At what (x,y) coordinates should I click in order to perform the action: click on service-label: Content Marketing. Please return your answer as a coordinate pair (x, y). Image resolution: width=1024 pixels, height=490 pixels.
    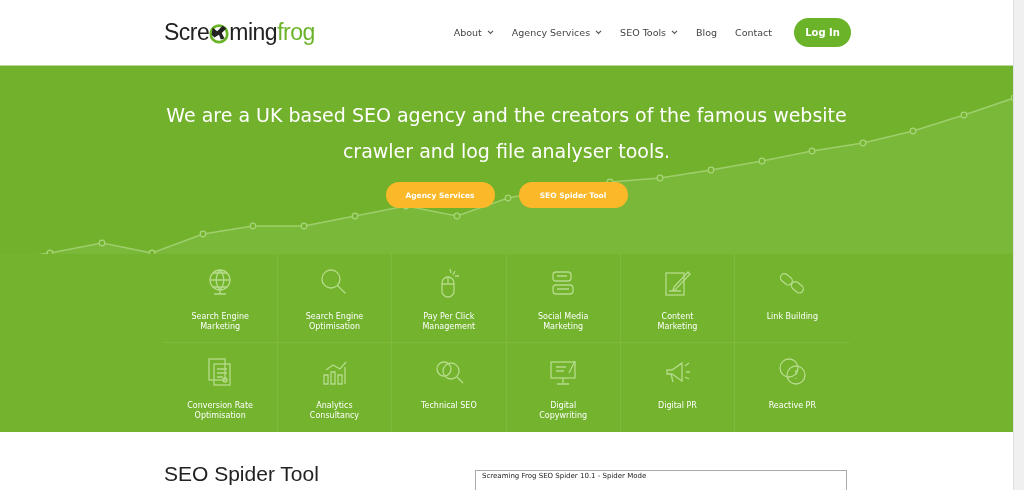
    Looking at the image, I should click on (677, 322).